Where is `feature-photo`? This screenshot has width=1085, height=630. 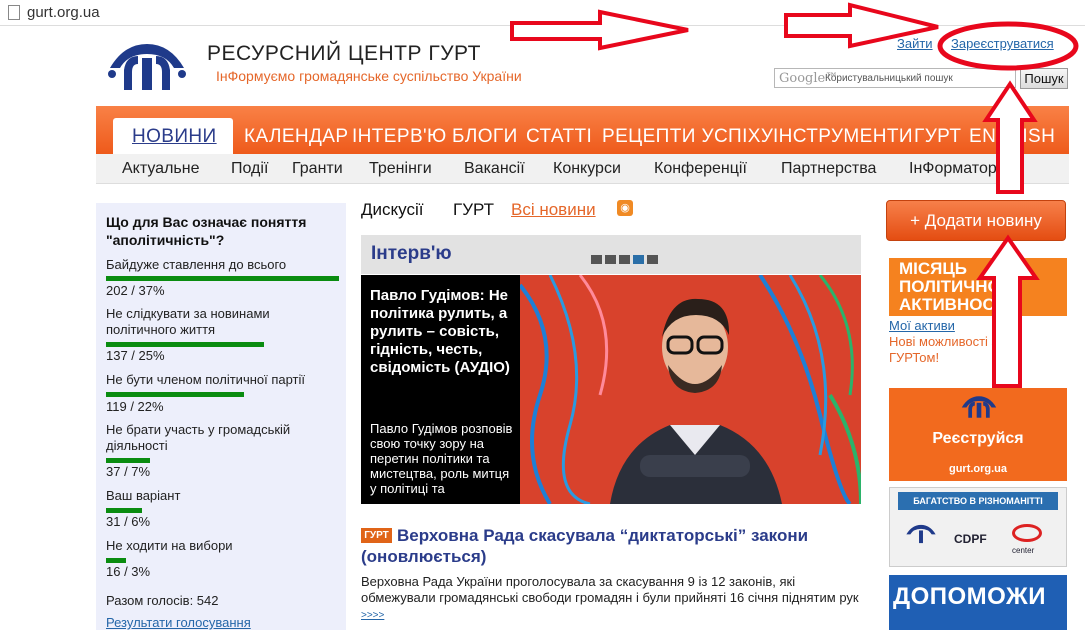 feature-photo is located at coordinates (690, 389).